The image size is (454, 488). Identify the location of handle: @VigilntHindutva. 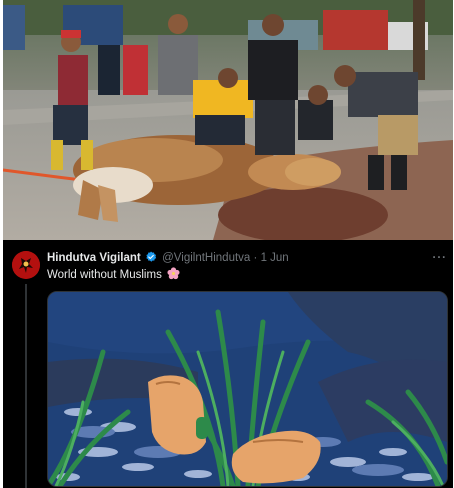
(206, 258).